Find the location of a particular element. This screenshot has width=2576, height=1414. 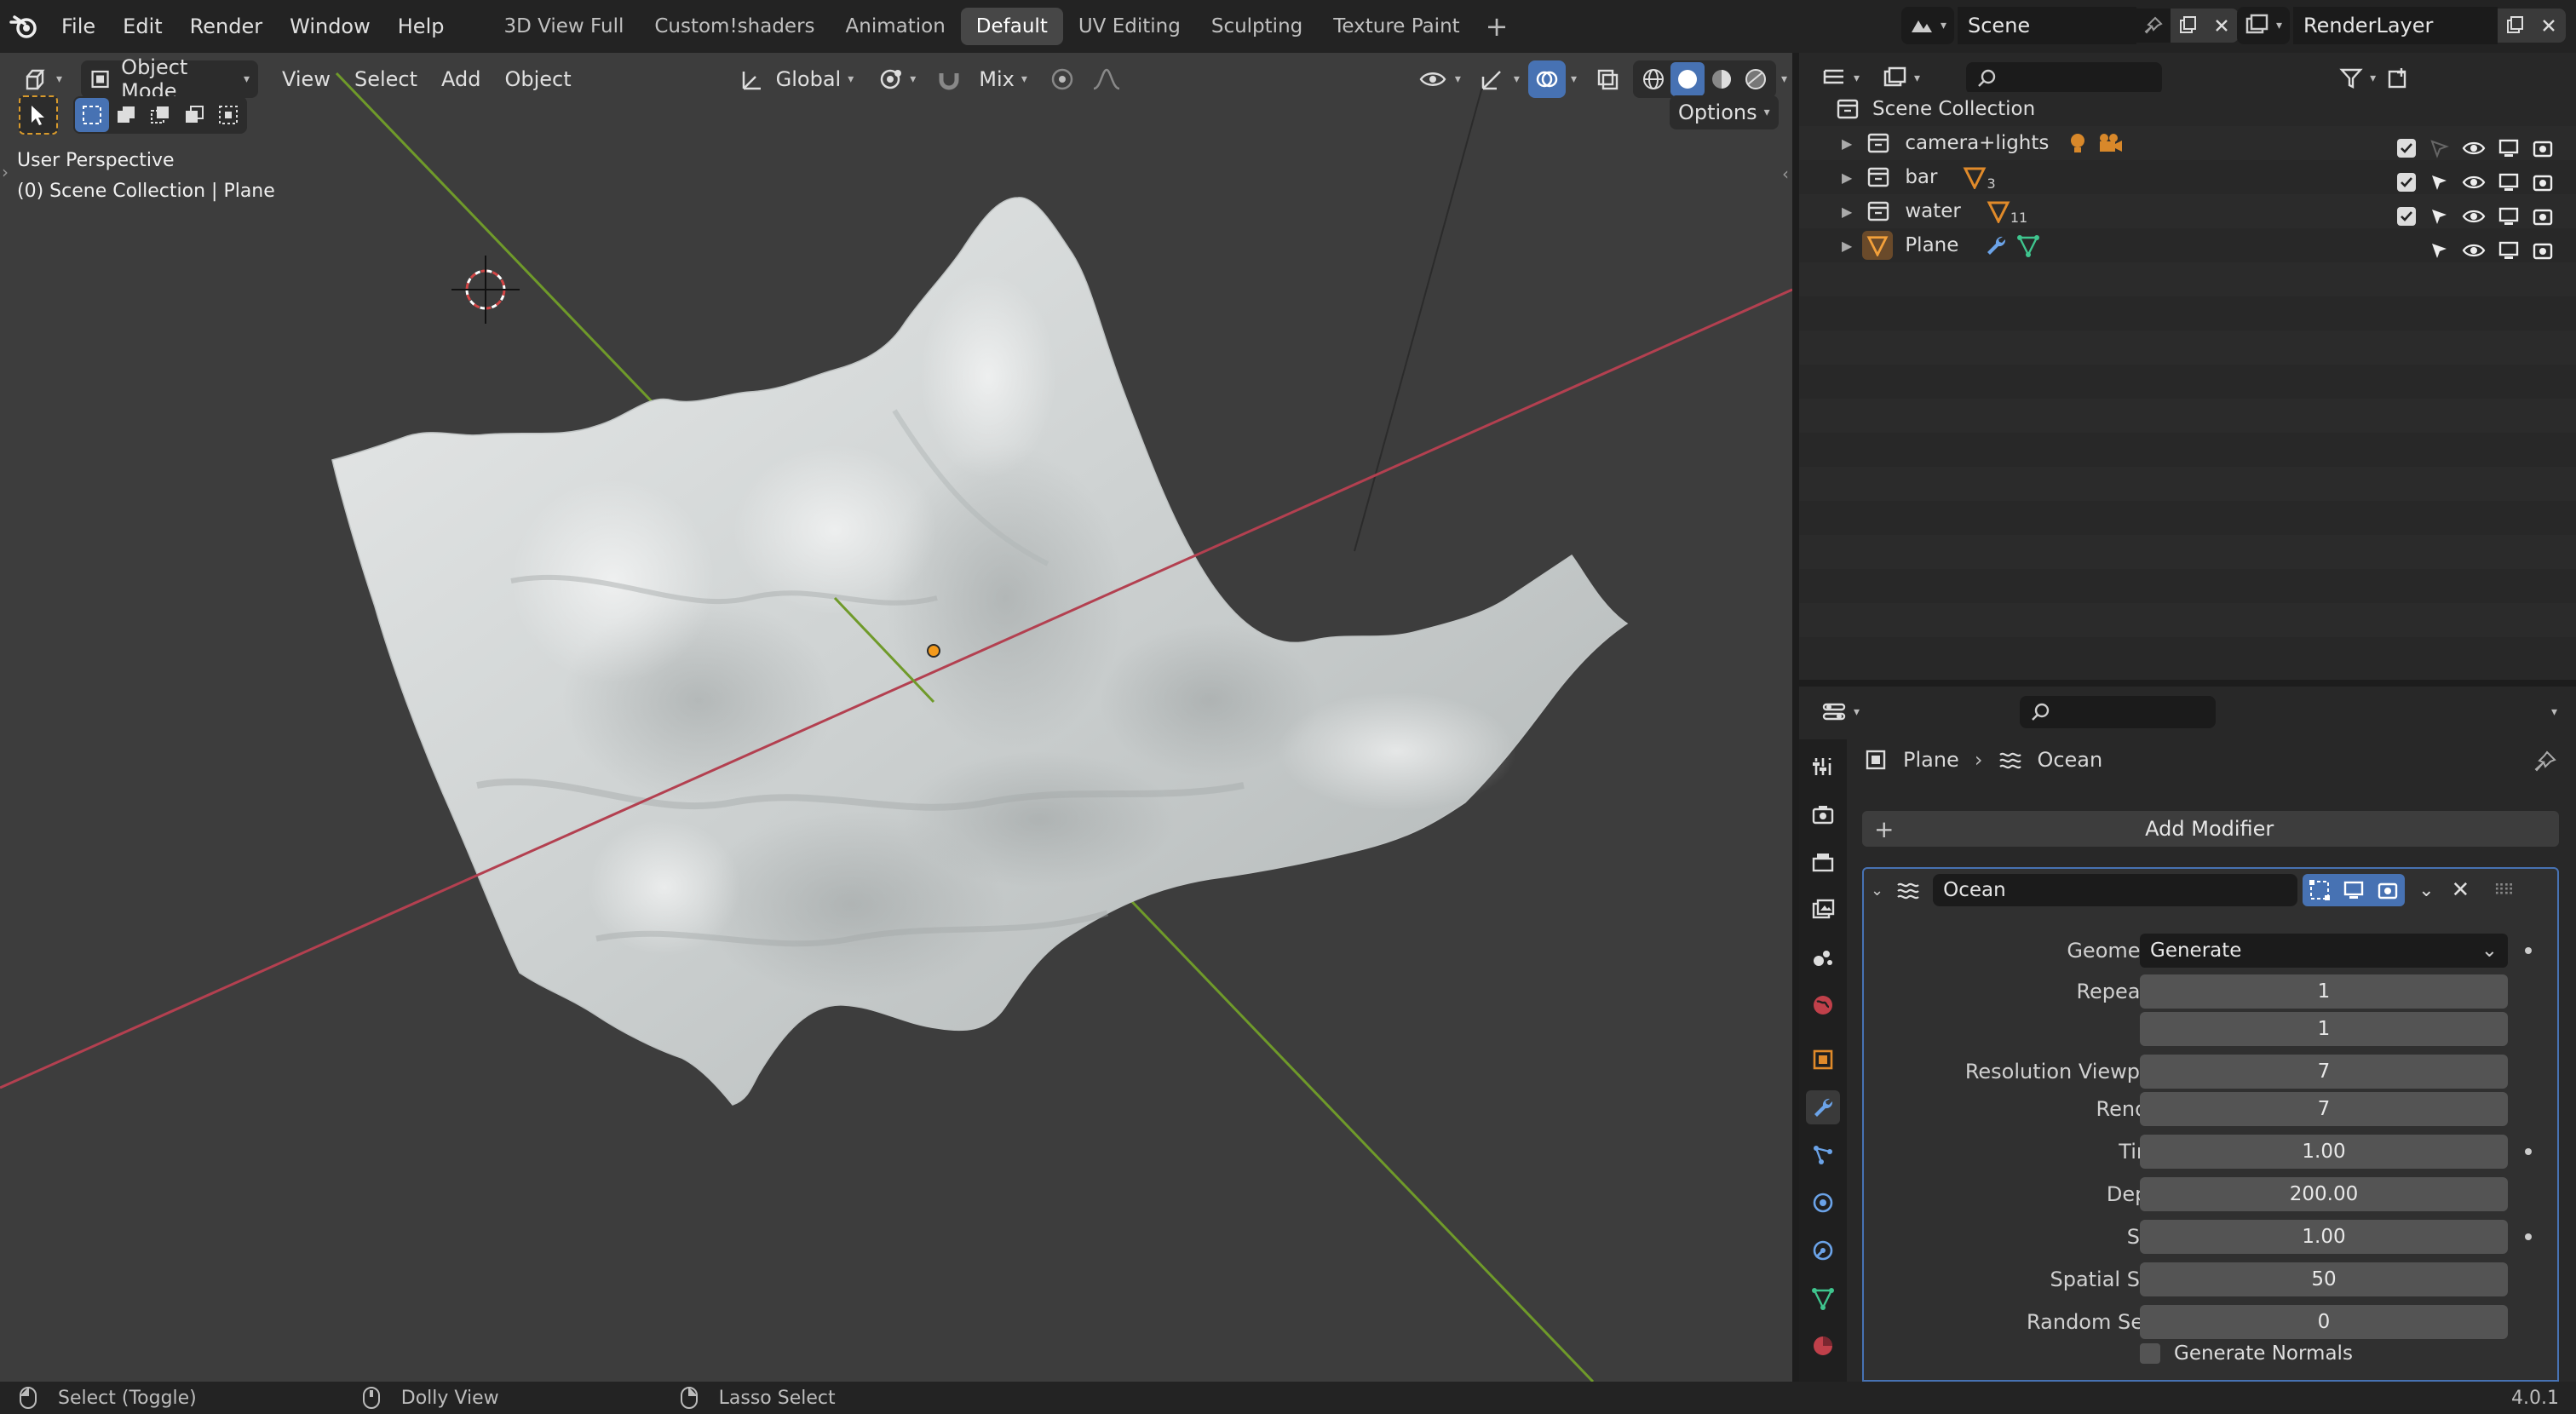

generate-normals-row: Generate Normals is located at coordinates (2247, 1353).